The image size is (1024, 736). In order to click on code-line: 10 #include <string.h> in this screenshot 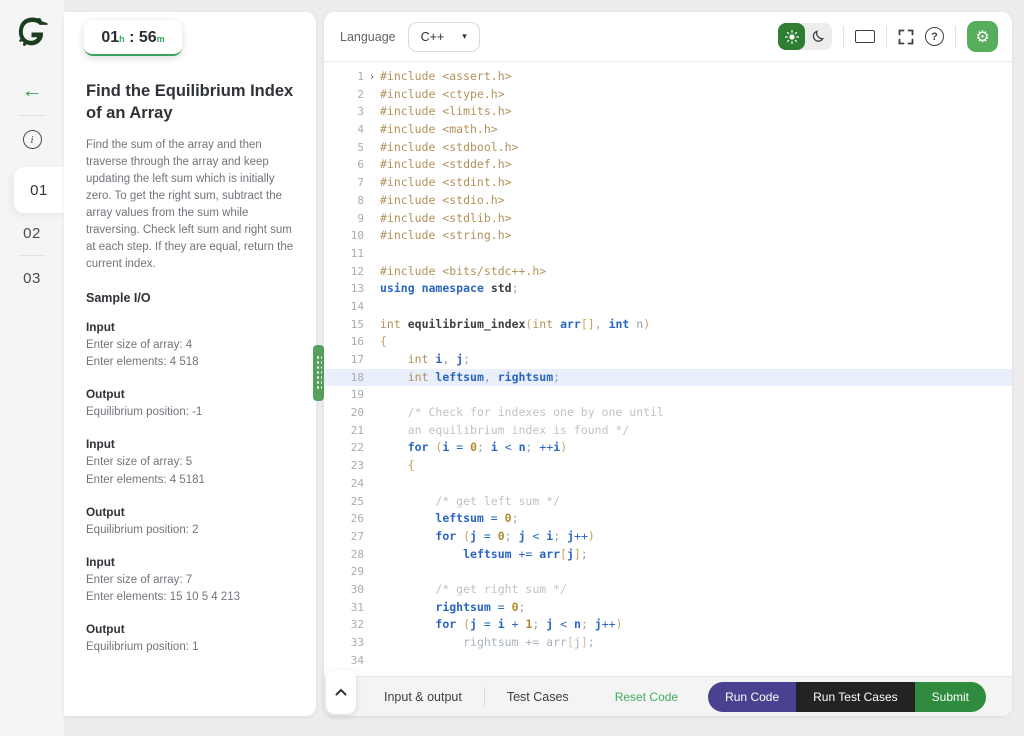, I will do `click(668, 236)`.